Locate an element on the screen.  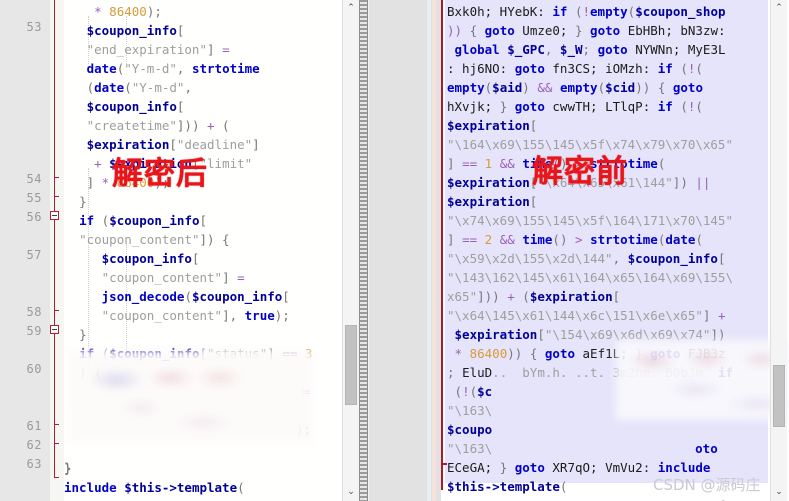
code-line: ] == 2 && time() > strtotime(date( is located at coordinates (575, 239).